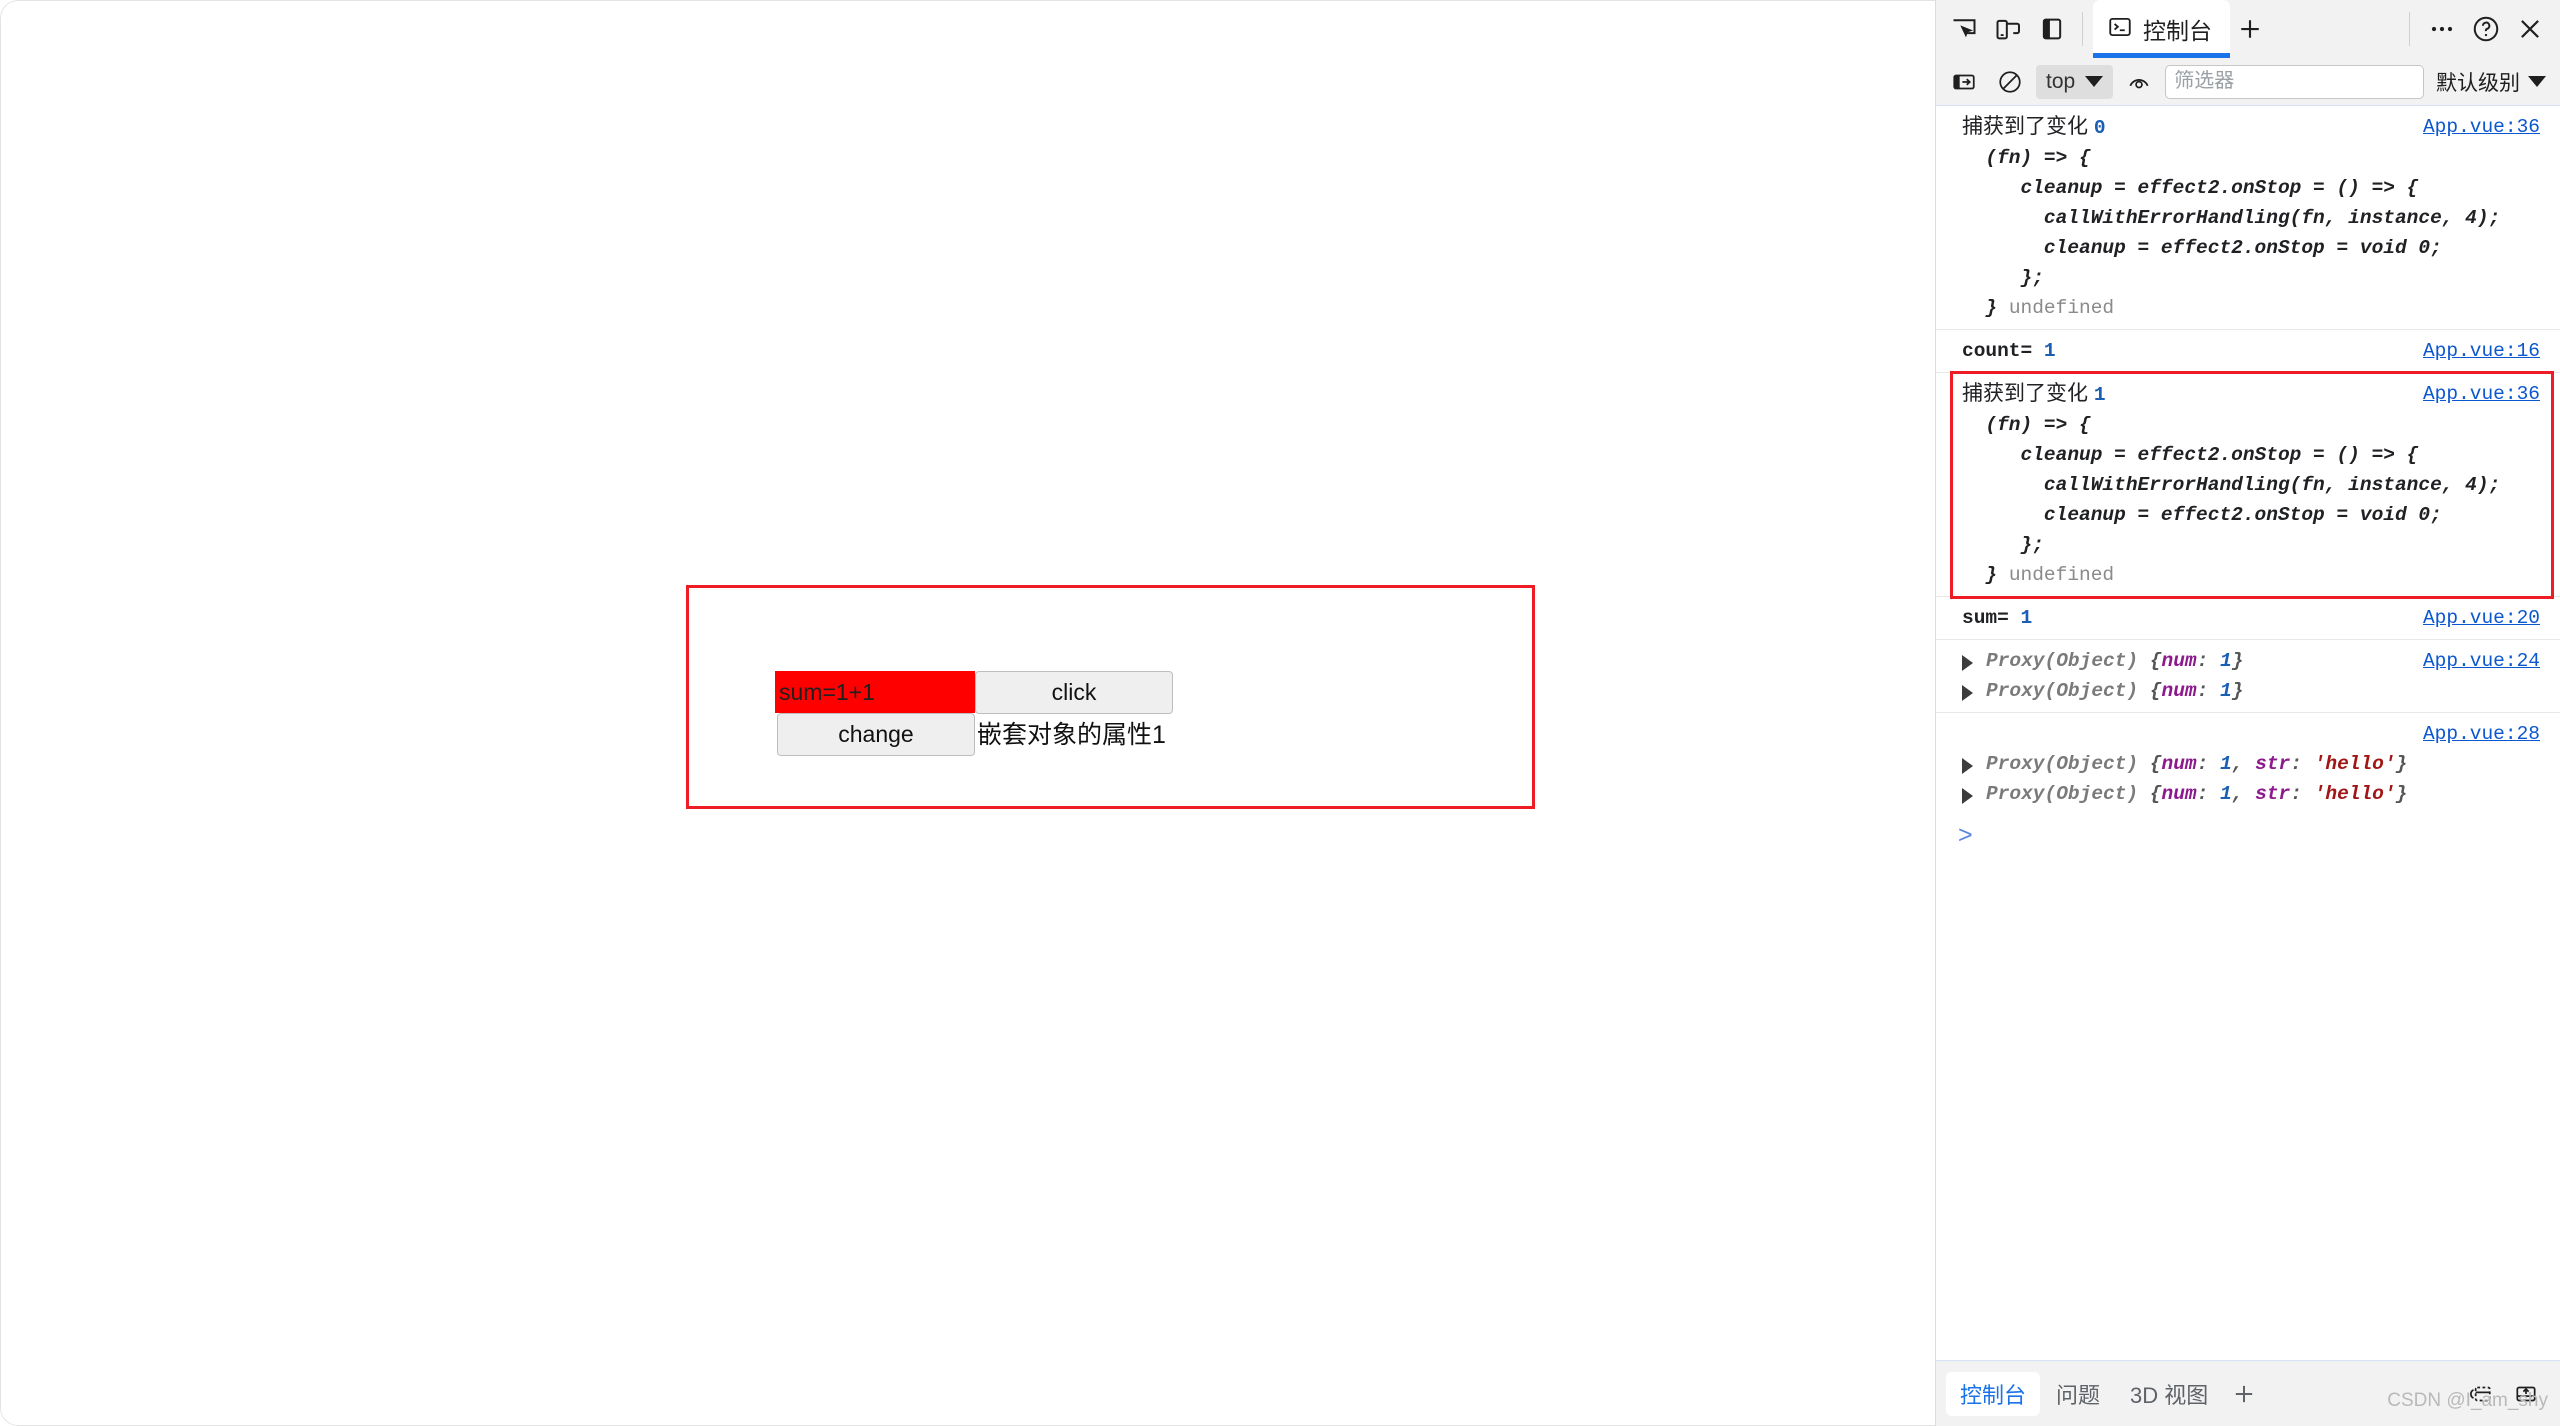 Image resolution: width=2560 pixels, height=1426 pixels. What do you see at coordinates (2480, 1394) in the screenshot?
I see `restore-drawer-icon` at bounding box center [2480, 1394].